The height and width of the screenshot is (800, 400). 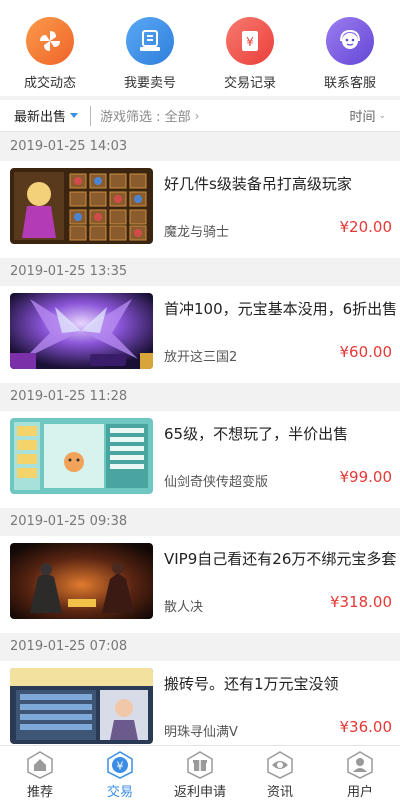 I want to click on listing-game-name: 明珠寻仙满V, so click(x=201, y=732).